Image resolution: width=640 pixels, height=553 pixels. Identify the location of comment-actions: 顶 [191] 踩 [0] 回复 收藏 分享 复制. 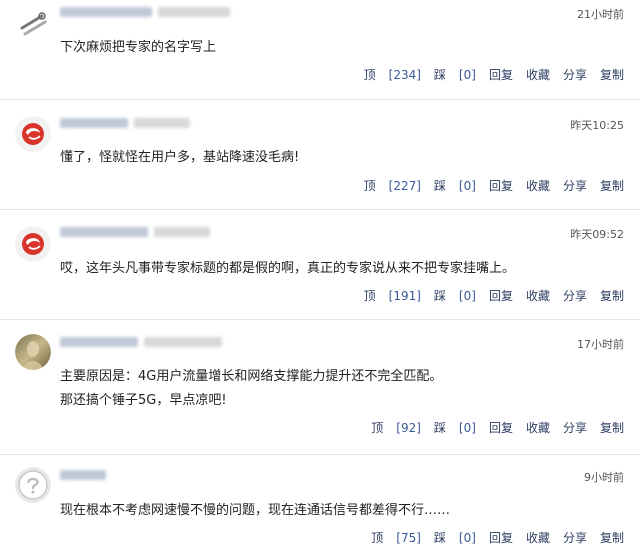
(494, 295).